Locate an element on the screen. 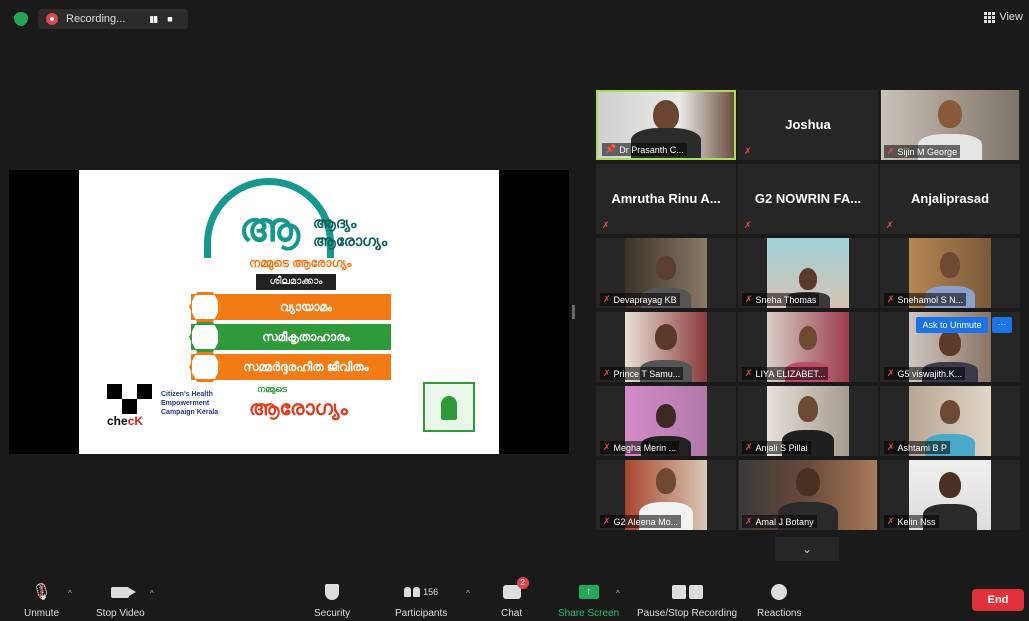  exercise-icon is located at coordinates (205, 307).